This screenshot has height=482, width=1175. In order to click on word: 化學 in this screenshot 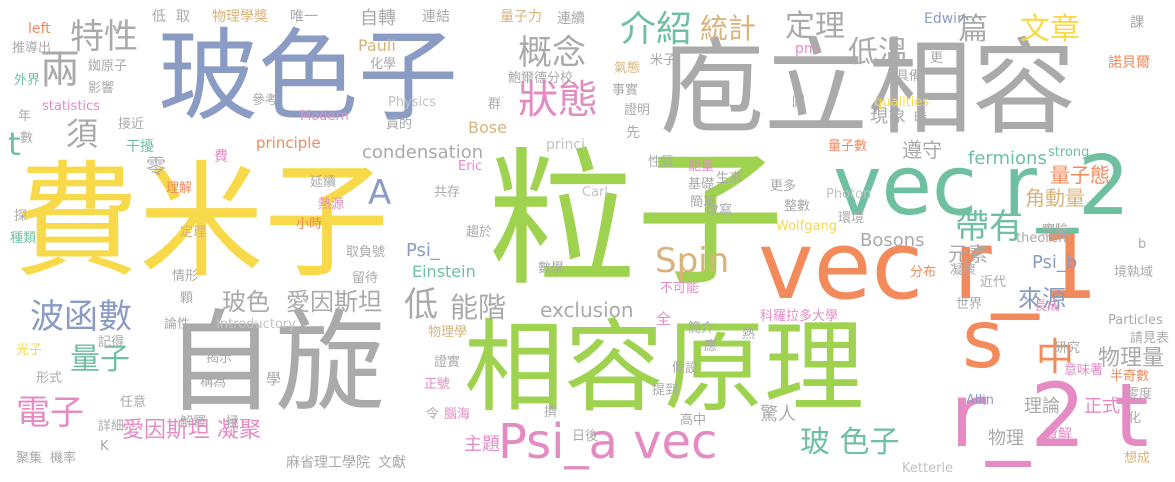, I will do `click(383, 64)`.